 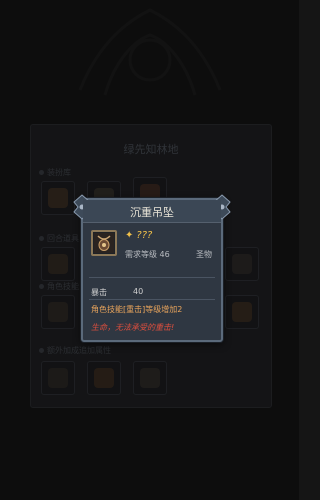 I want to click on tooltip-header: 沉重吊坠, so click(x=152, y=211).